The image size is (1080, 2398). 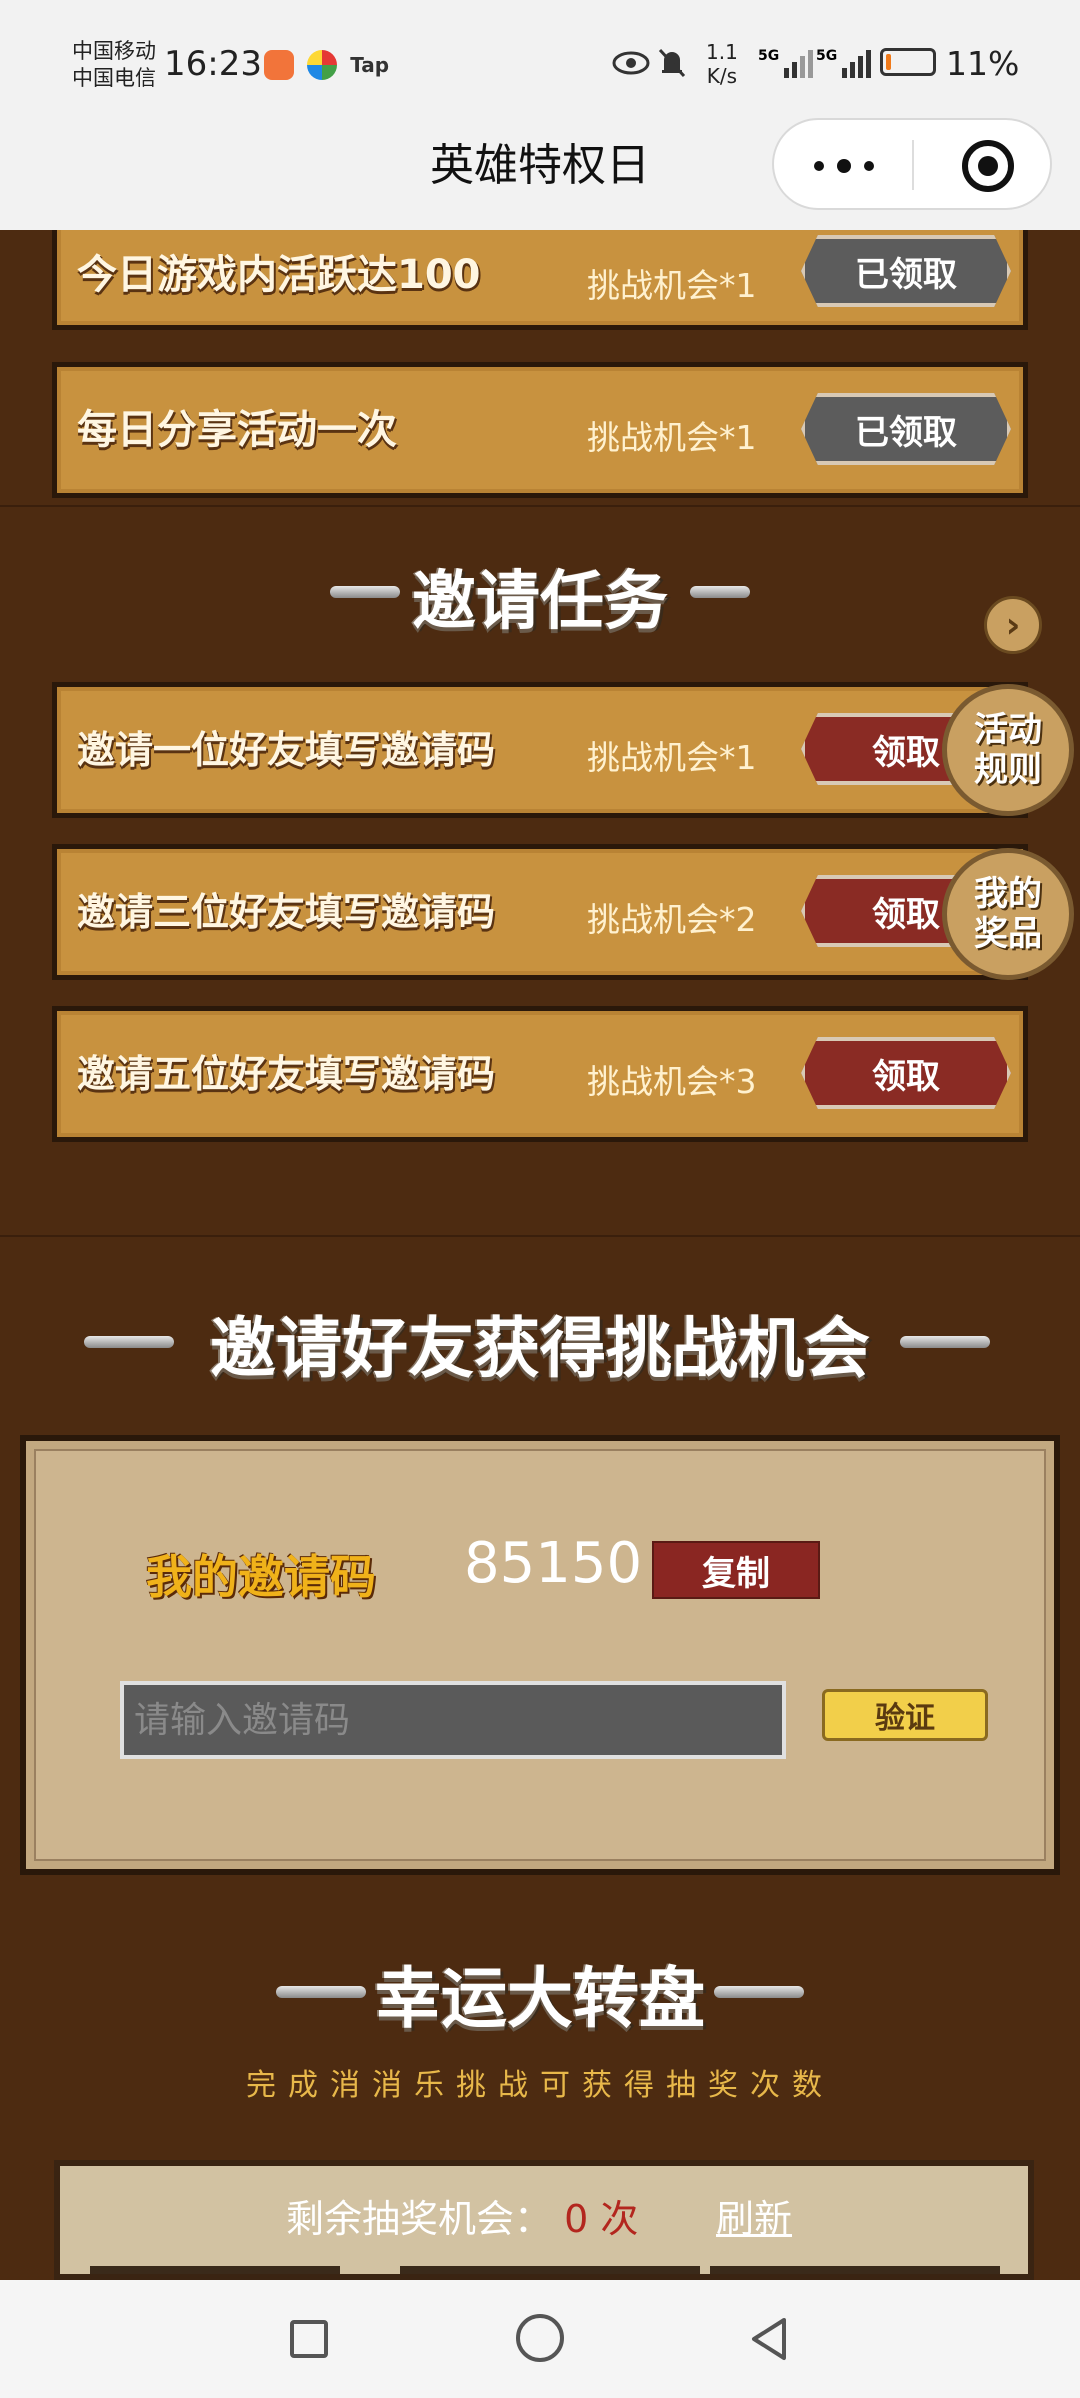 I want to click on remaining-chances: 剩余抽奖机会： 0 次, so click(x=462, y=2215).